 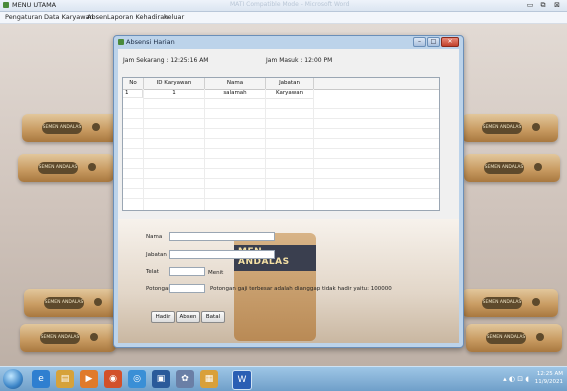 I want to click on notepad-icon: ▦, so click(x=209, y=379).